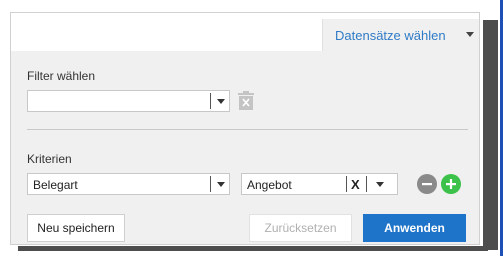 This screenshot has height=256, width=503. What do you see at coordinates (128, 101) in the screenshot?
I see `filter-select` at bounding box center [128, 101].